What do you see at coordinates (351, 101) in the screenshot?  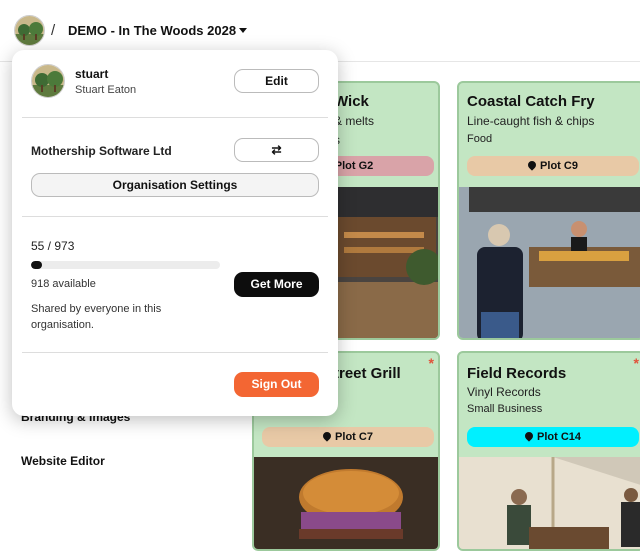 I see `card-title: Wick` at bounding box center [351, 101].